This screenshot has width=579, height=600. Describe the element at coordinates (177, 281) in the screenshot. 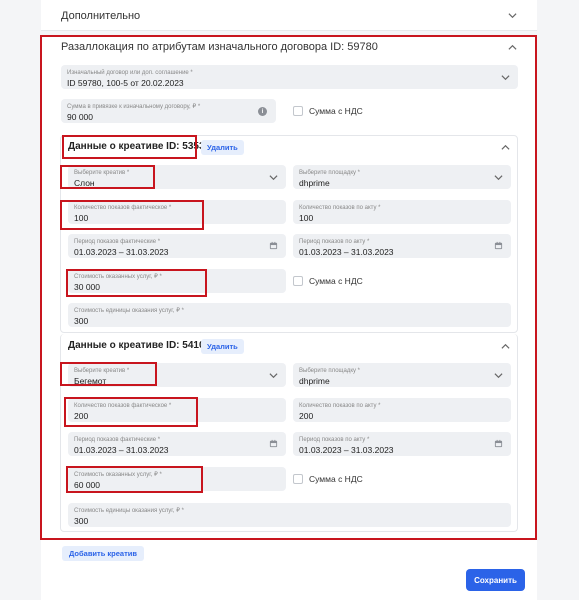

I see `creative-1-cost-field: Стоимость оказанных услуг, ₽ * 30 000` at that location.